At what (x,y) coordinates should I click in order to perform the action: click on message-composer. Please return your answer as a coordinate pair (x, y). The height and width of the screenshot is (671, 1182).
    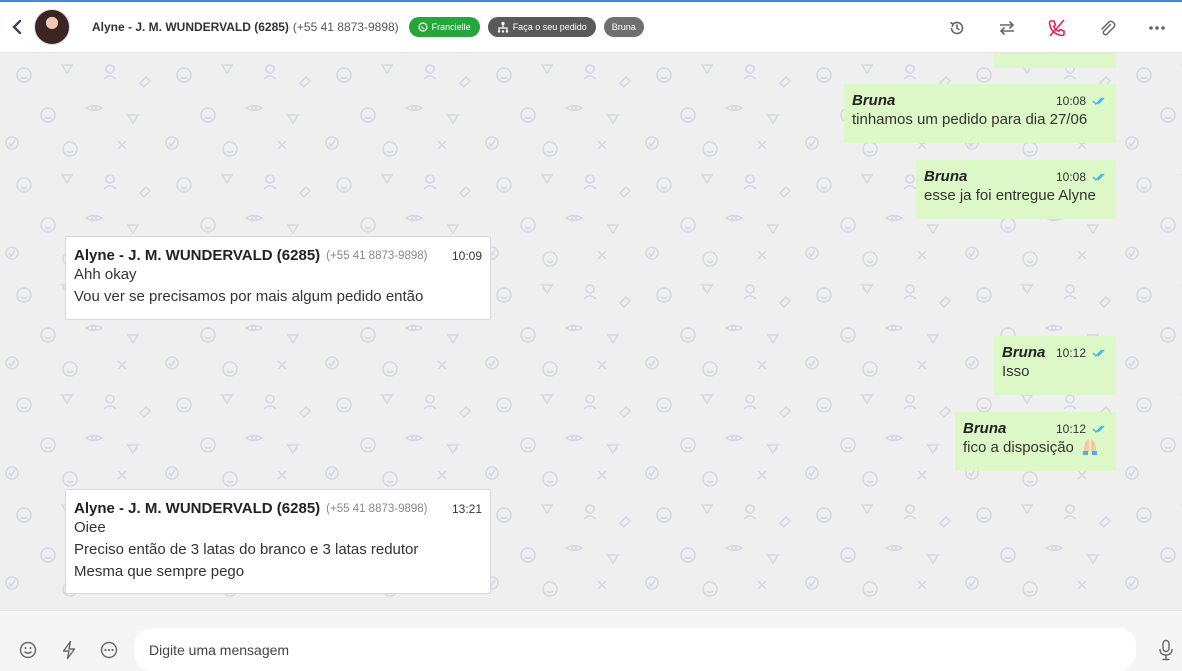
    Looking at the image, I should click on (591, 640).